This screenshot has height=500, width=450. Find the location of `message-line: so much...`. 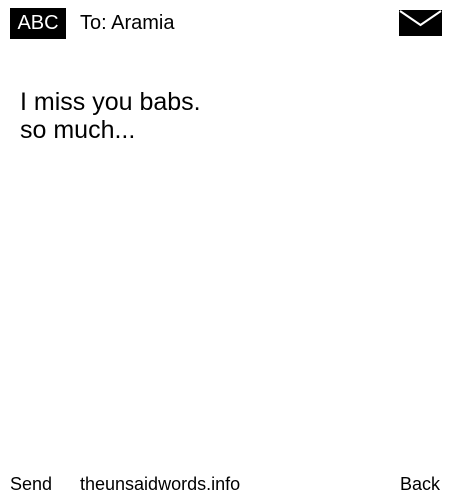

message-line: so much... is located at coordinates (78, 130).